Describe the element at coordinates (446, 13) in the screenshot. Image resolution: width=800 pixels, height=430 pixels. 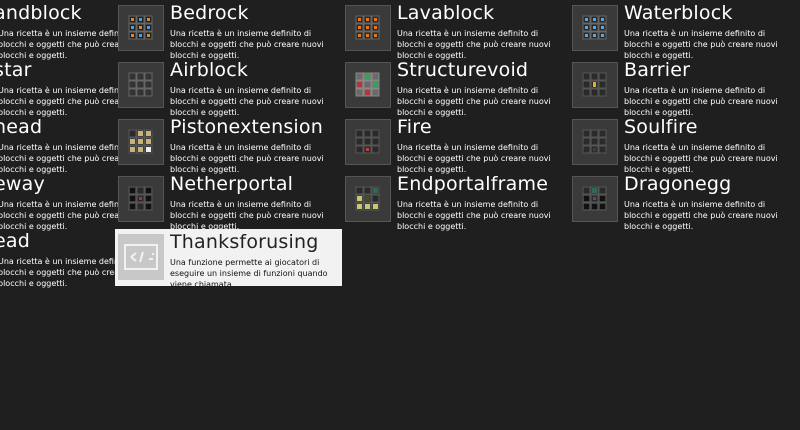
I see `tile-title: Lavablock` at that location.